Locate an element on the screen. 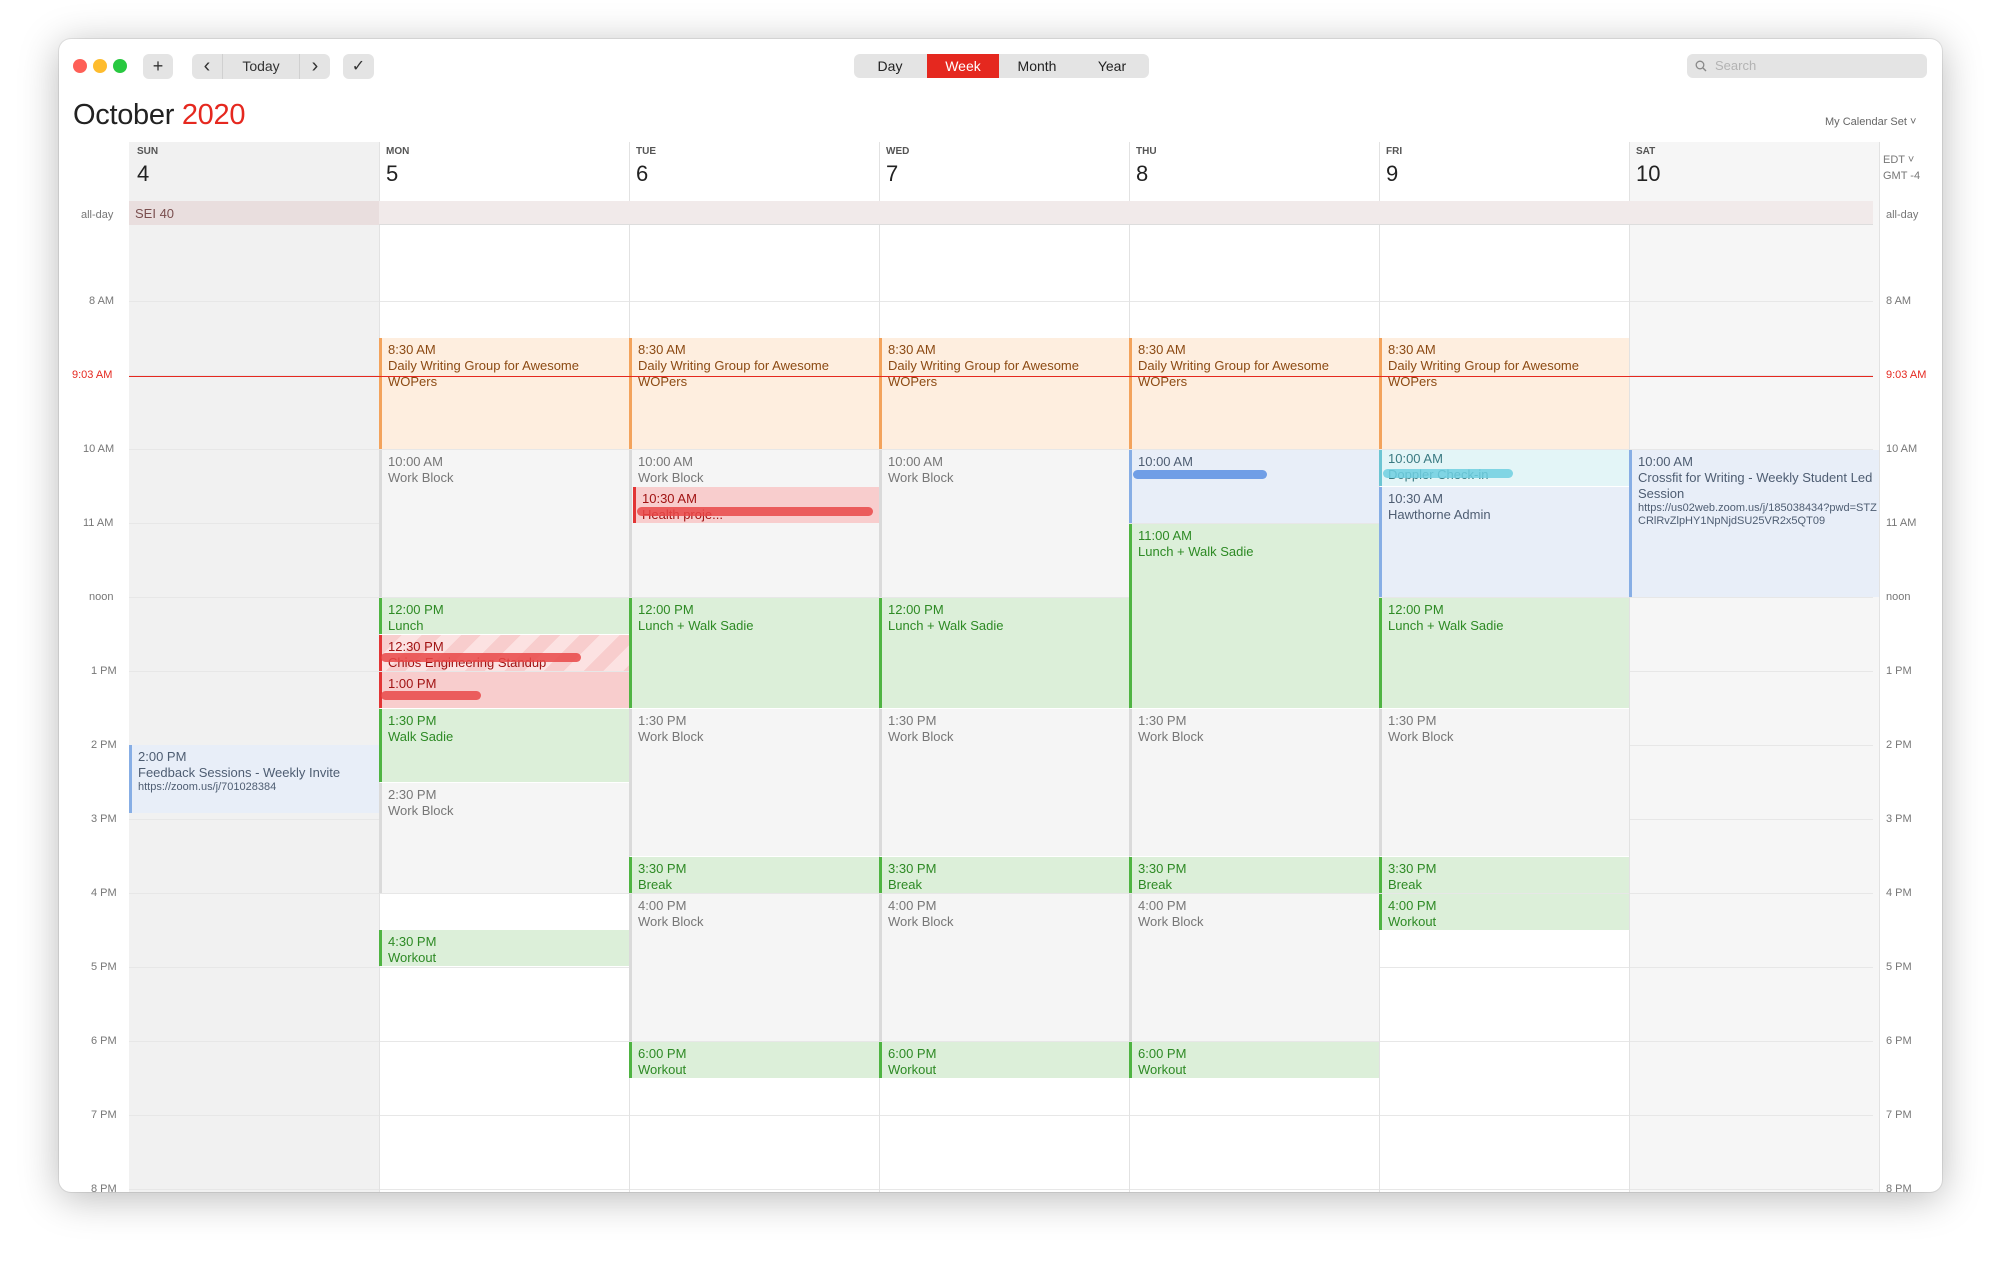 This screenshot has height=1270, width=2000. hour-label: noon is located at coordinates (1898, 597).